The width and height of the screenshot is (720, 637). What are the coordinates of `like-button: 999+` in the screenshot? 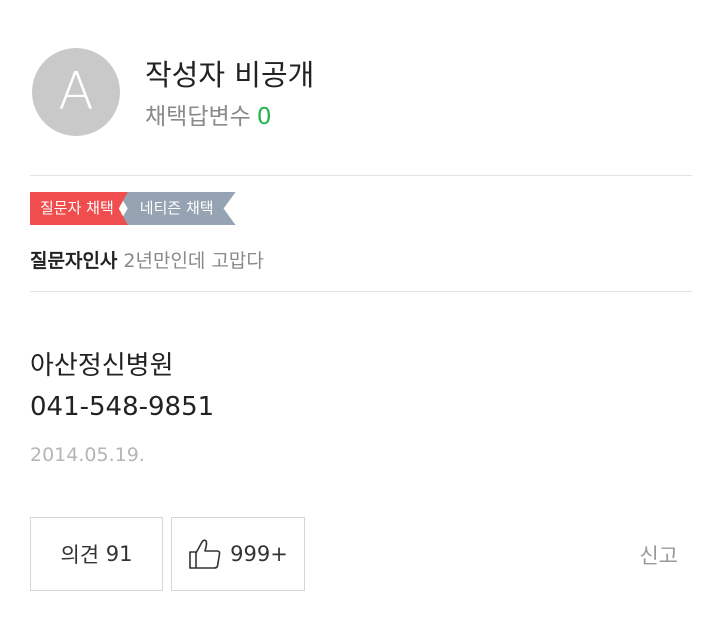 It's located at (238, 554).